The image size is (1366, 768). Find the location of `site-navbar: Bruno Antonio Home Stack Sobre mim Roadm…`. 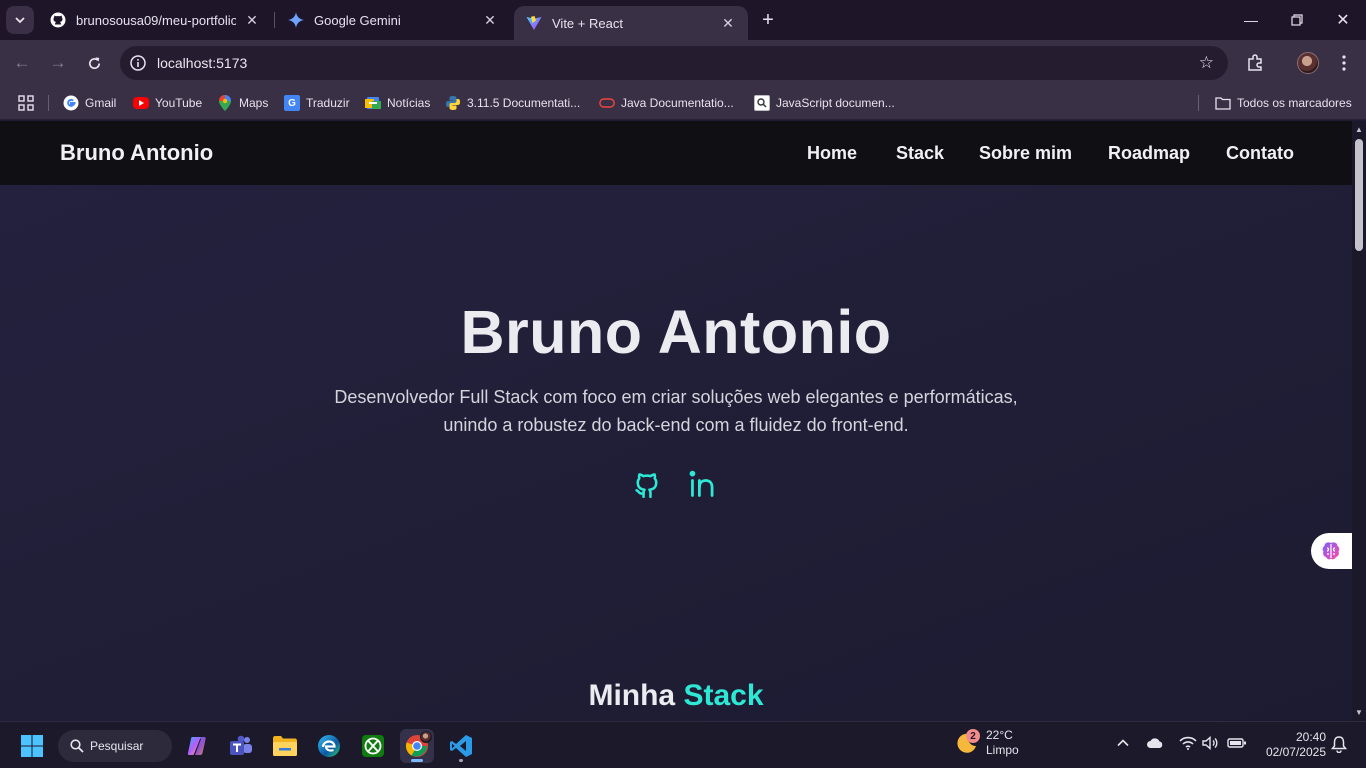

site-navbar: Bruno Antonio Home Stack Sobre mim Roadm… is located at coordinates (676, 153).